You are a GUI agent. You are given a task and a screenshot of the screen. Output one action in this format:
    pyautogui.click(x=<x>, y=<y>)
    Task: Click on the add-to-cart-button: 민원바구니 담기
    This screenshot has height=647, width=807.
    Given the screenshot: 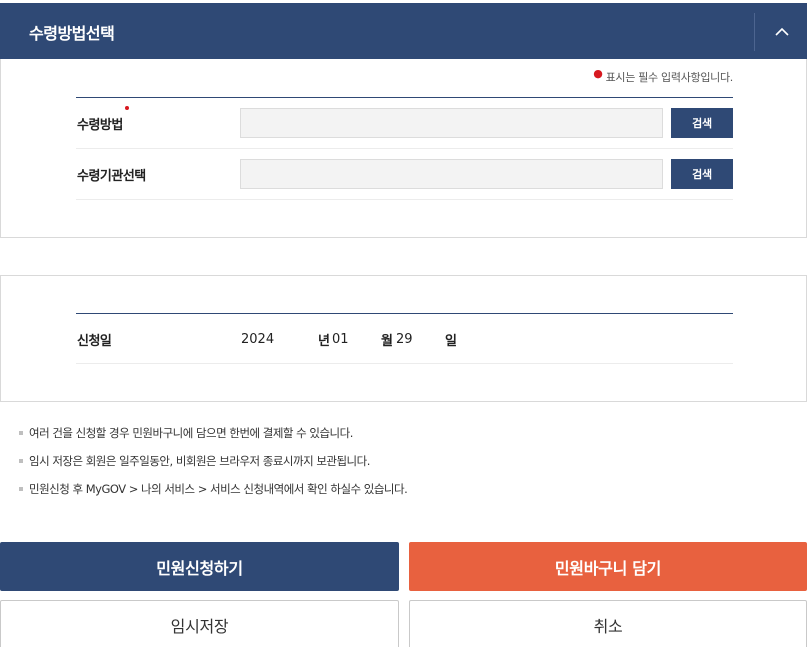 What is the action you would take?
    pyautogui.click(x=608, y=566)
    